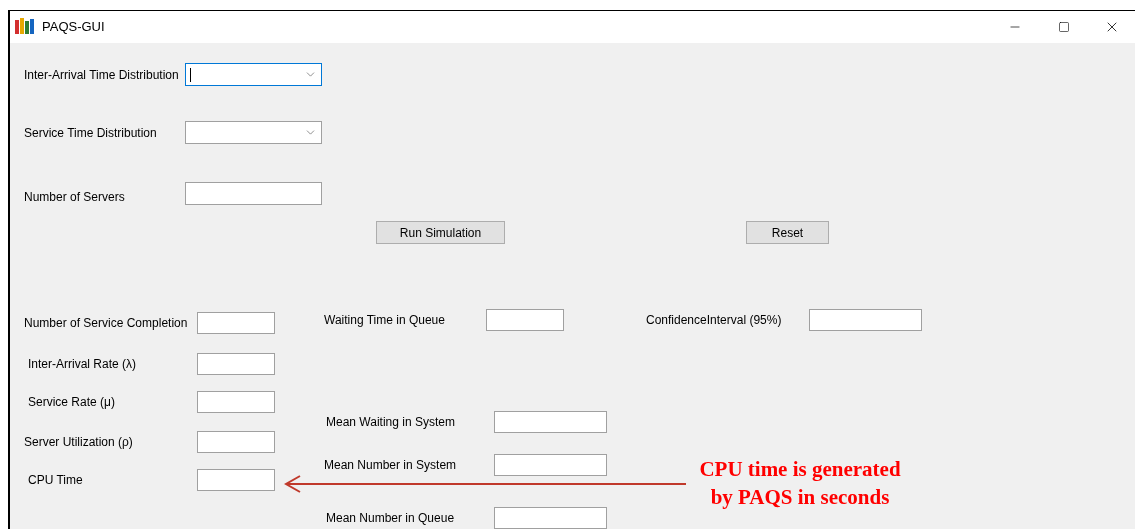 The height and width of the screenshot is (529, 1135). Describe the element at coordinates (25, 27) in the screenshot. I see `app-icon` at that location.